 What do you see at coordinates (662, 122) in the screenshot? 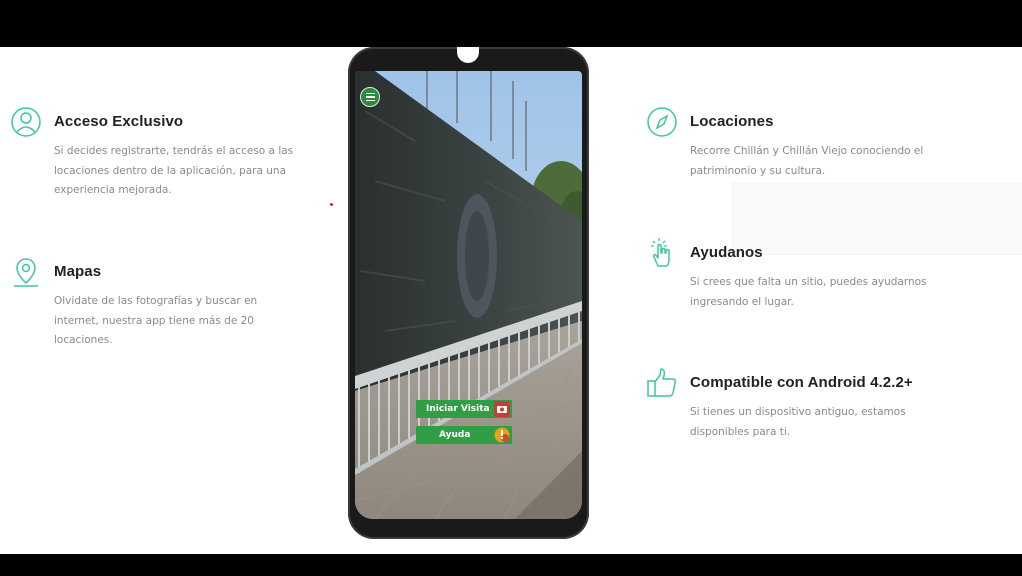
I see `compass-icon` at bounding box center [662, 122].